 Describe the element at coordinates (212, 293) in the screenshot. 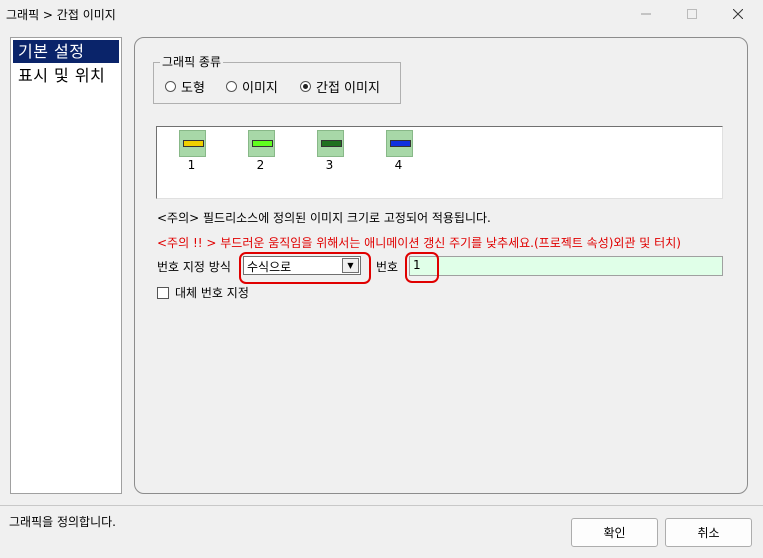

I see `alt-number-label: 대체 번호 지정` at that location.